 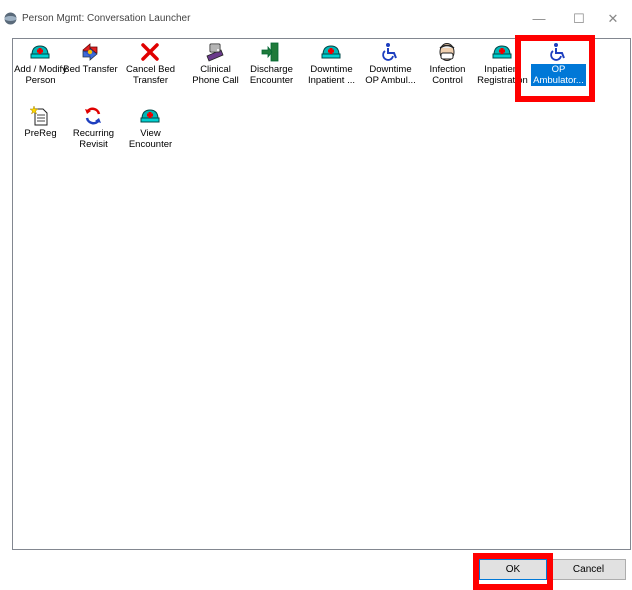 What do you see at coordinates (215, 52) in the screenshot?
I see `phone-icon` at bounding box center [215, 52].